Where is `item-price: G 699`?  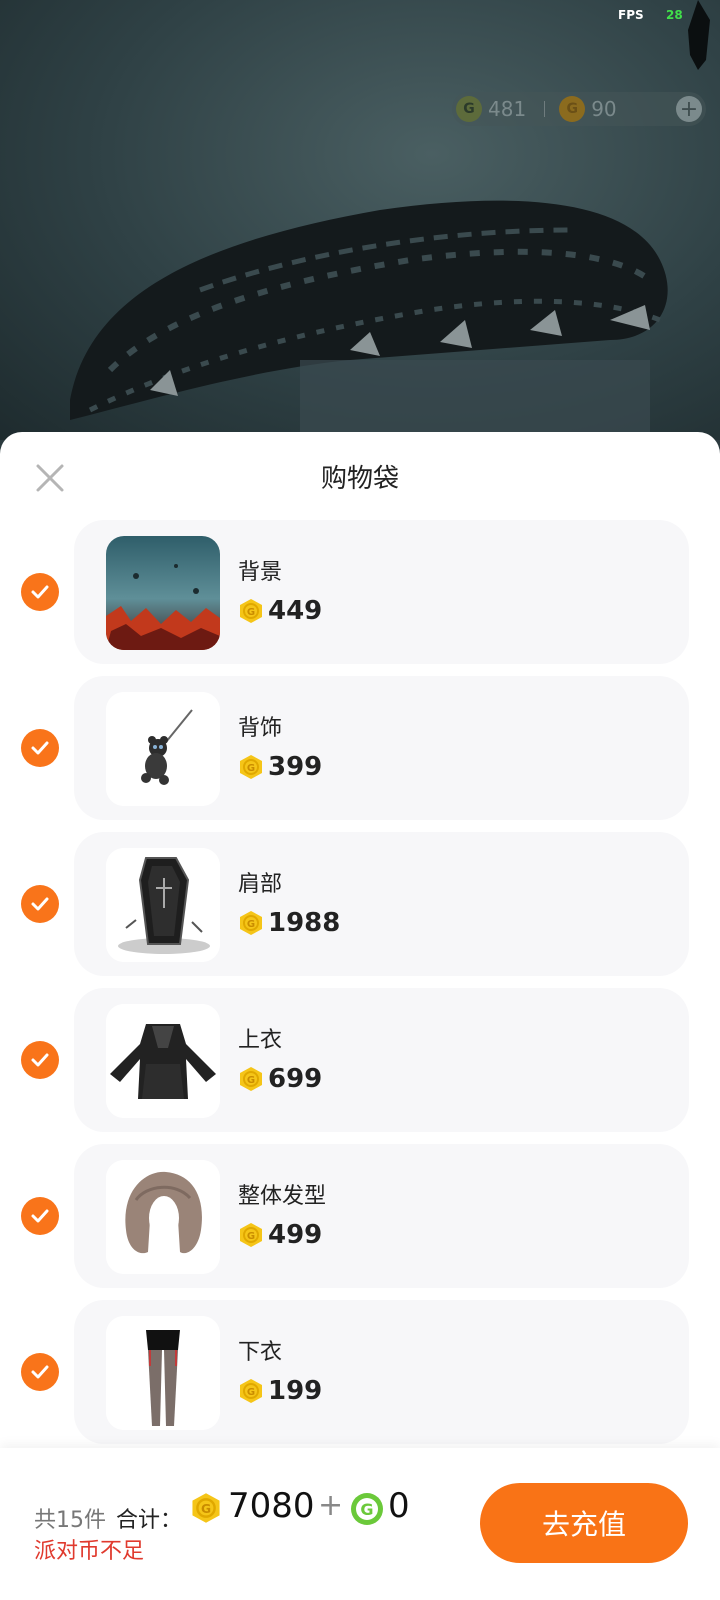
item-price: G 699 is located at coordinates (280, 1079).